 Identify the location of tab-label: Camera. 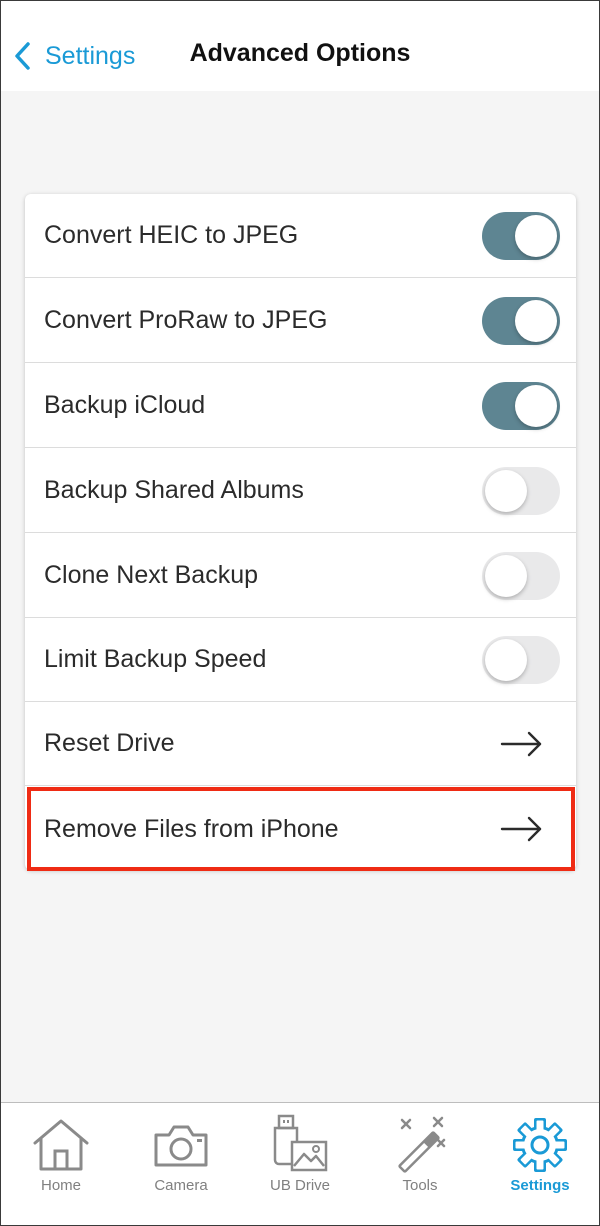
(181, 1185).